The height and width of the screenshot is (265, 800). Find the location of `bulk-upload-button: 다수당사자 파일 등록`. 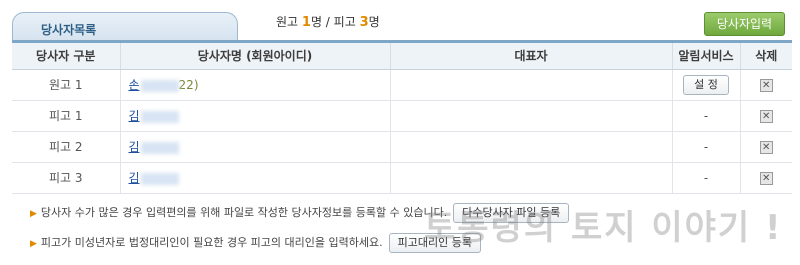

bulk-upload-button: 다수당사자 파일 등록 is located at coordinates (511, 213).